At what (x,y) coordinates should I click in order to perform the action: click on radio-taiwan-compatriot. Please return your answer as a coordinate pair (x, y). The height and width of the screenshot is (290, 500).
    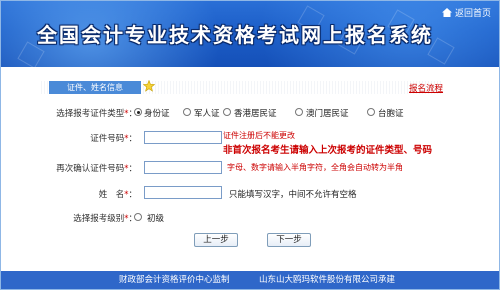
    Looking at the image, I should click on (371, 112).